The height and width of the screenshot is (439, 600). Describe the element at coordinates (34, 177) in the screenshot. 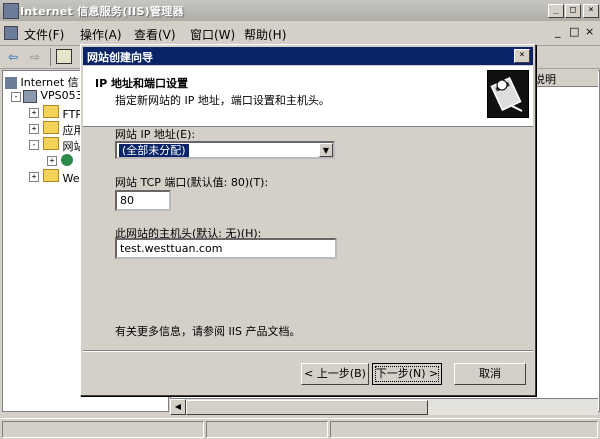

I see `expand-webext-icon: +` at that location.